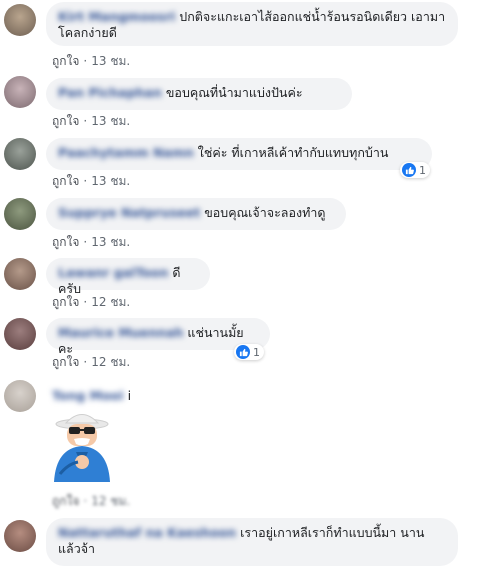  I want to click on comment-text: i, so click(129, 395).